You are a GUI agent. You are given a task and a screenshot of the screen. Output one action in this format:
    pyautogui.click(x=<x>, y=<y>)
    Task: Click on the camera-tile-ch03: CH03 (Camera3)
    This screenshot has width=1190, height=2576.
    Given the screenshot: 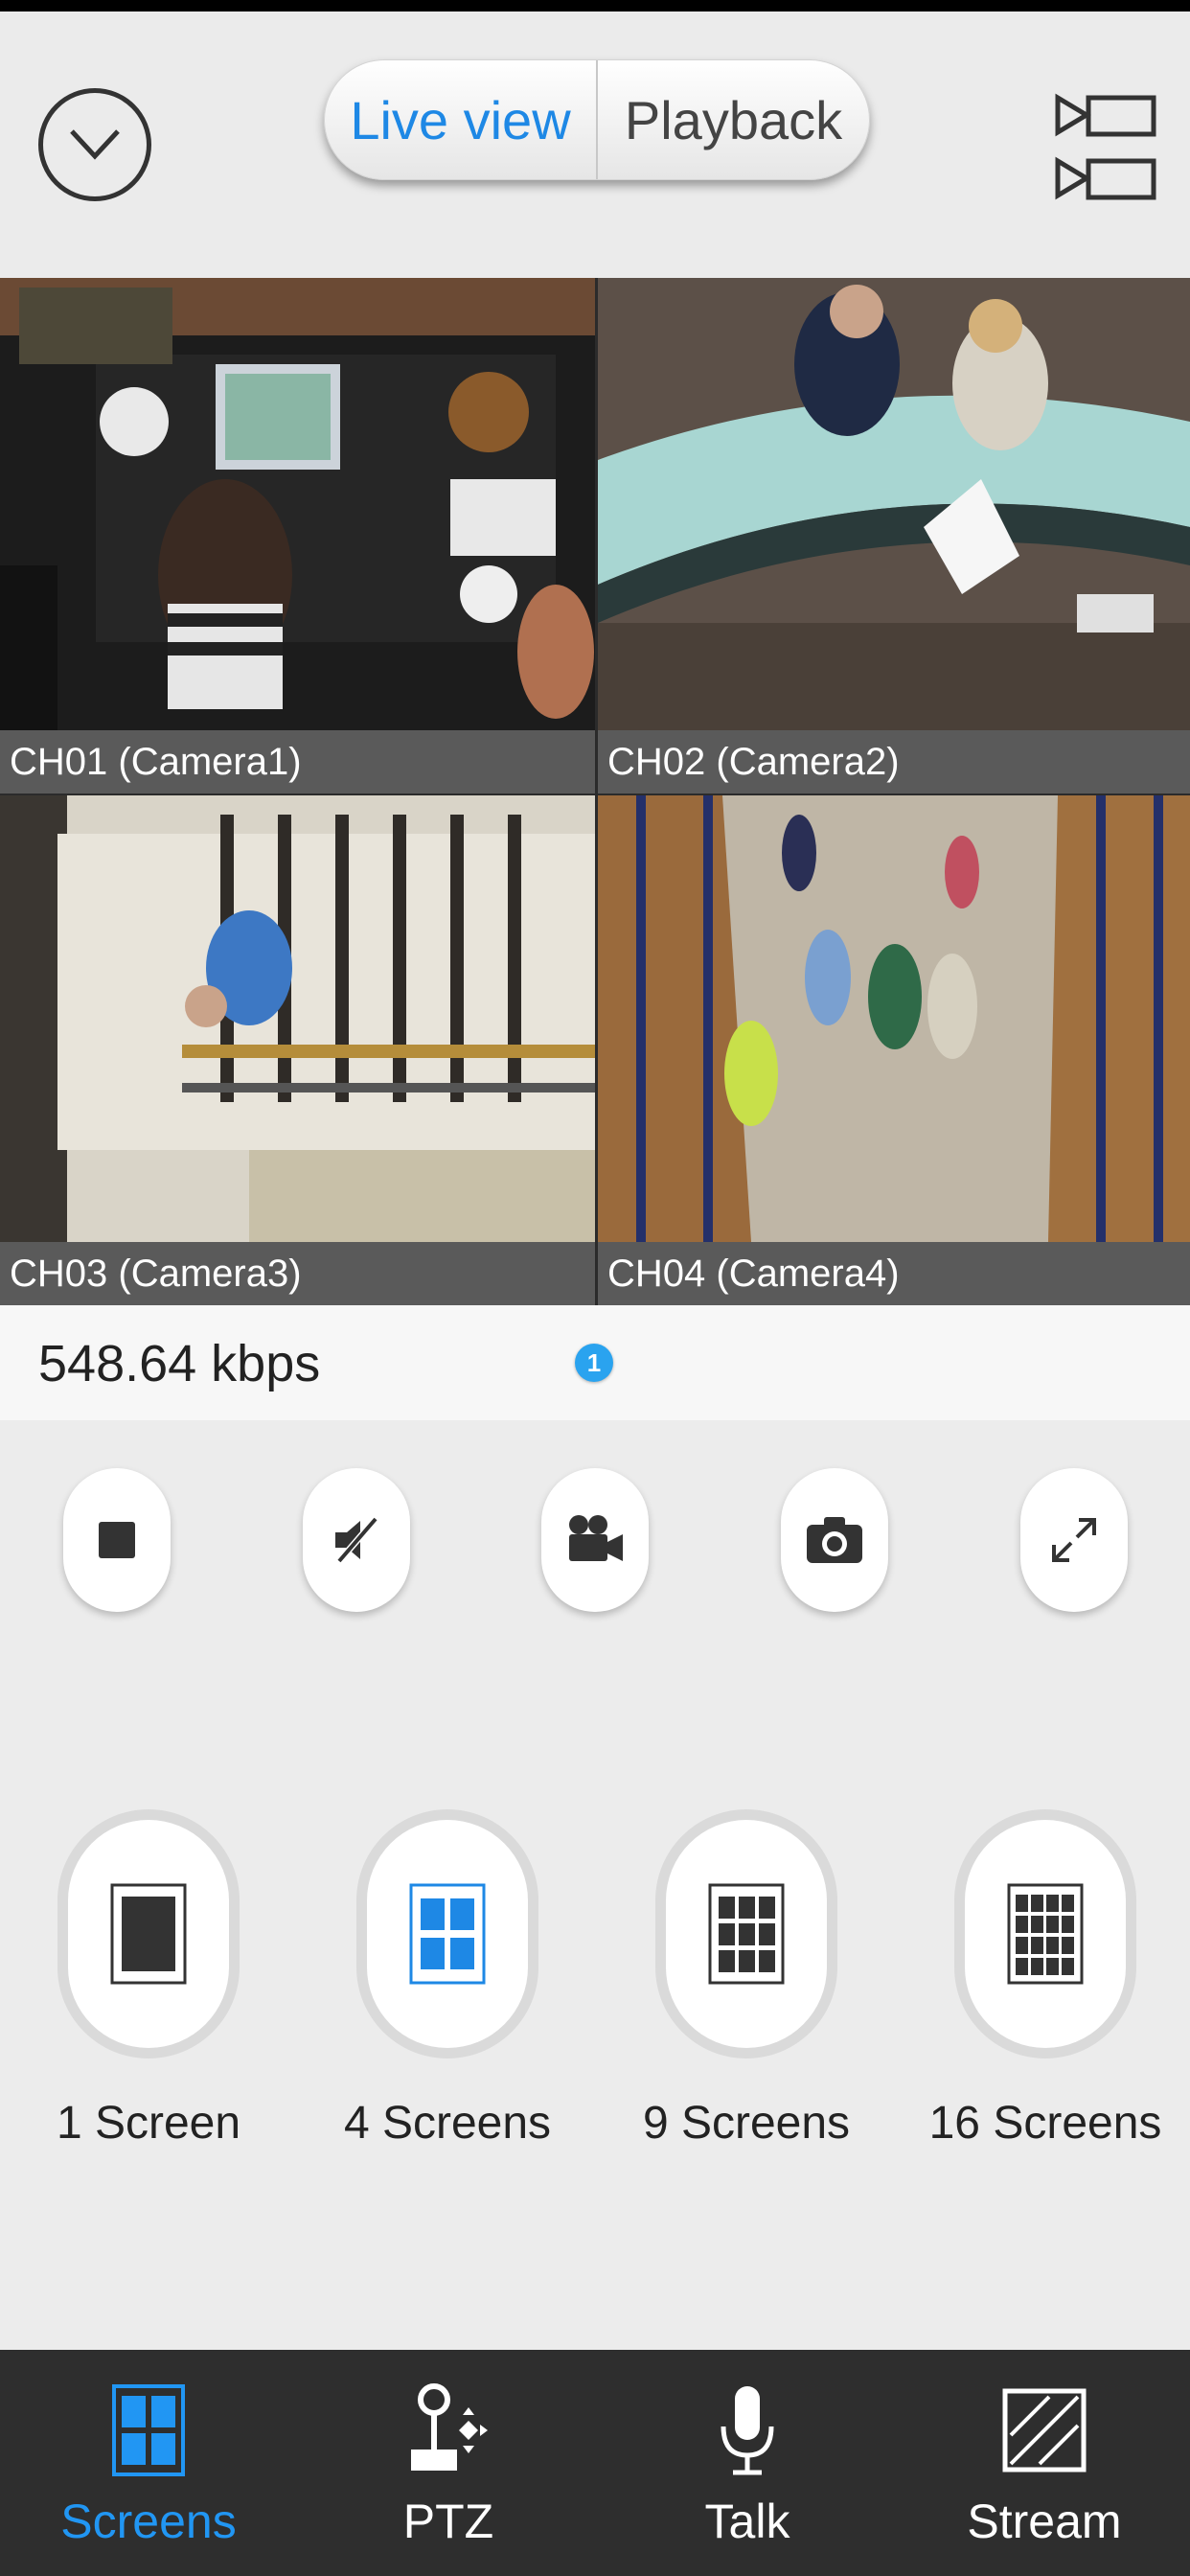 What is the action you would take?
    pyautogui.click(x=297, y=1050)
    